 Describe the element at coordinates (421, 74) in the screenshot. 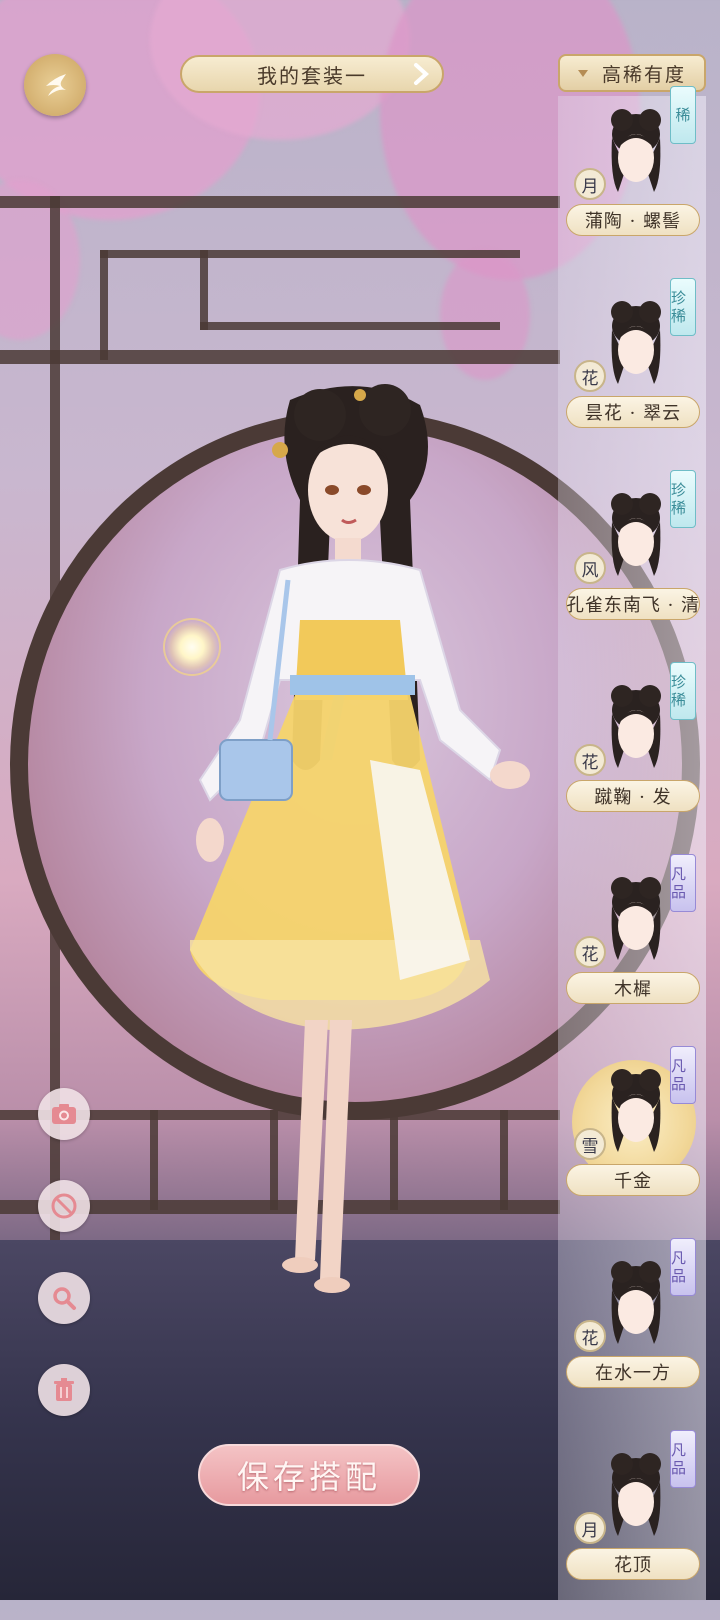

I see `chevron-right-icon` at that location.